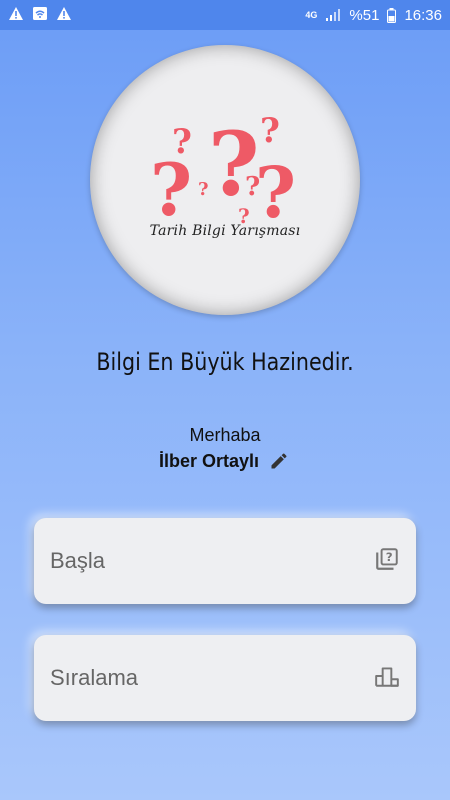 This screenshot has height=800, width=450. I want to click on status-bar: 4G %51 16:36, so click(225, 15).